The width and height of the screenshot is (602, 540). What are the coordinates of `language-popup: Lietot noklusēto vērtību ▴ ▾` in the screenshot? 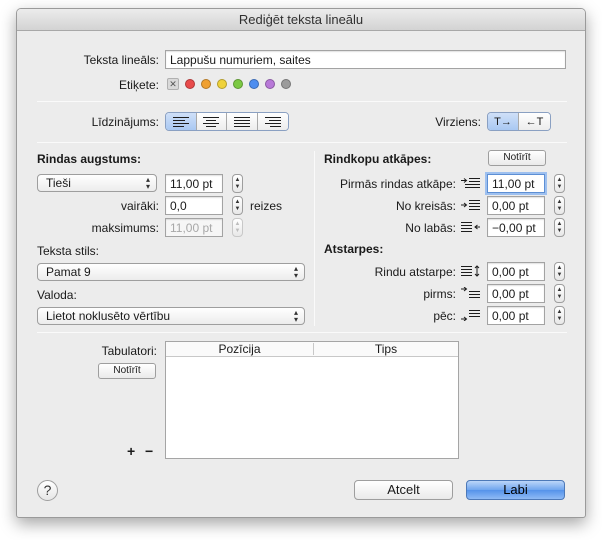 It's located at (171, 316).